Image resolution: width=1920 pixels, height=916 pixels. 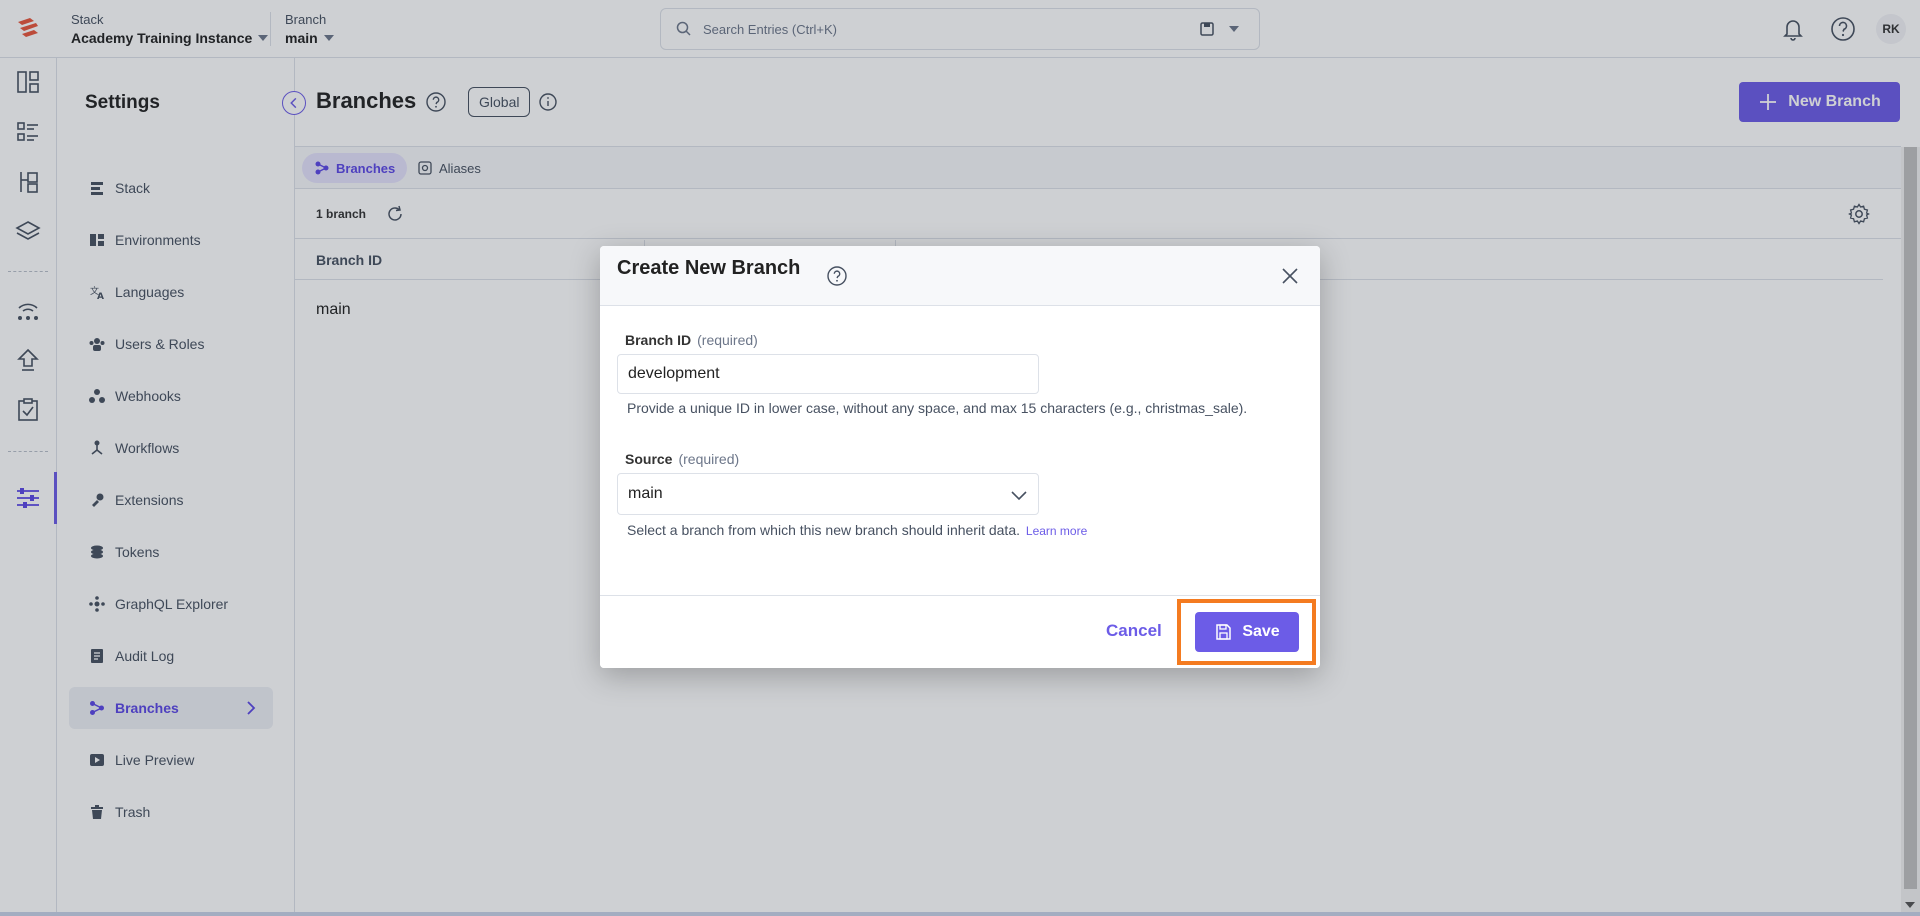 What do you see at coordinates (837, 276) in the screenshot?
I see `help-icon` at bounding box center [837, 276].